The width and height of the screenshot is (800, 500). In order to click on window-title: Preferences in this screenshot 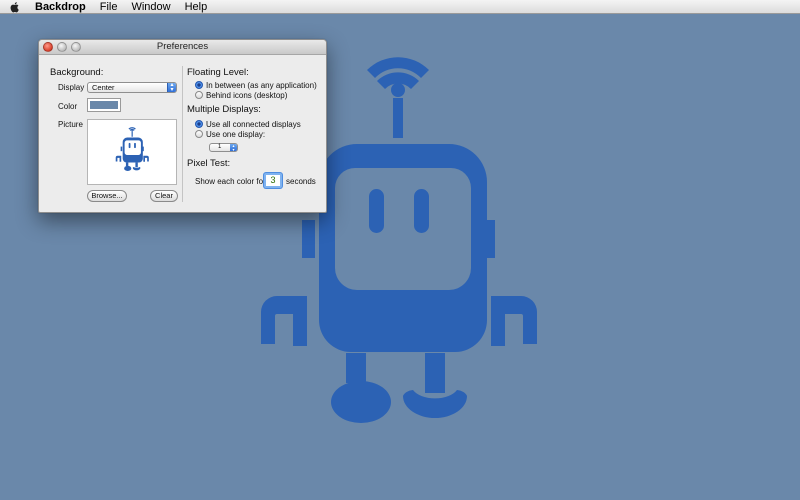, I will do `click(182, 46)`.